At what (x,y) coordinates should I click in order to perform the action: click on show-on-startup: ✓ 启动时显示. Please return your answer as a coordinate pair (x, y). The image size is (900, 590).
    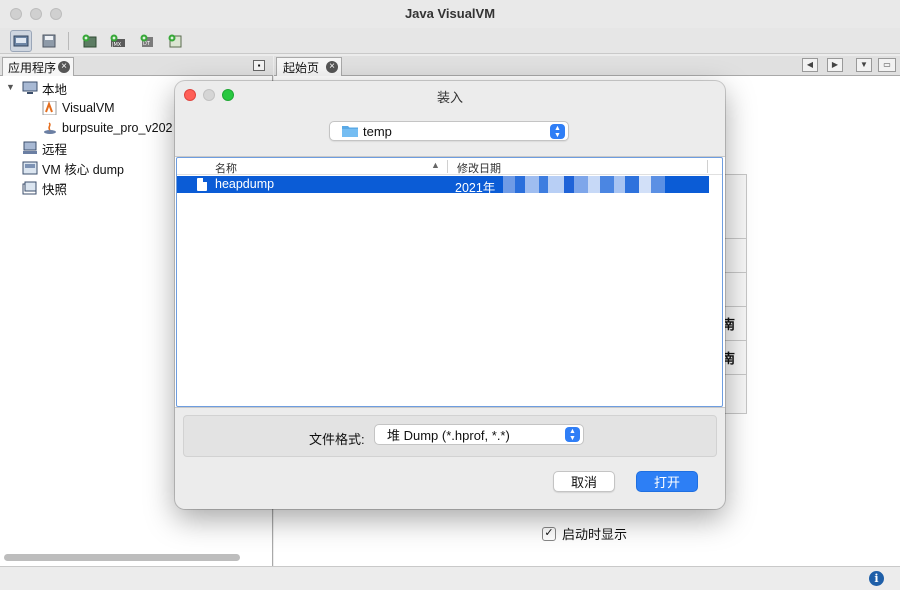
    Looking at the image, I should click on (584, 533).